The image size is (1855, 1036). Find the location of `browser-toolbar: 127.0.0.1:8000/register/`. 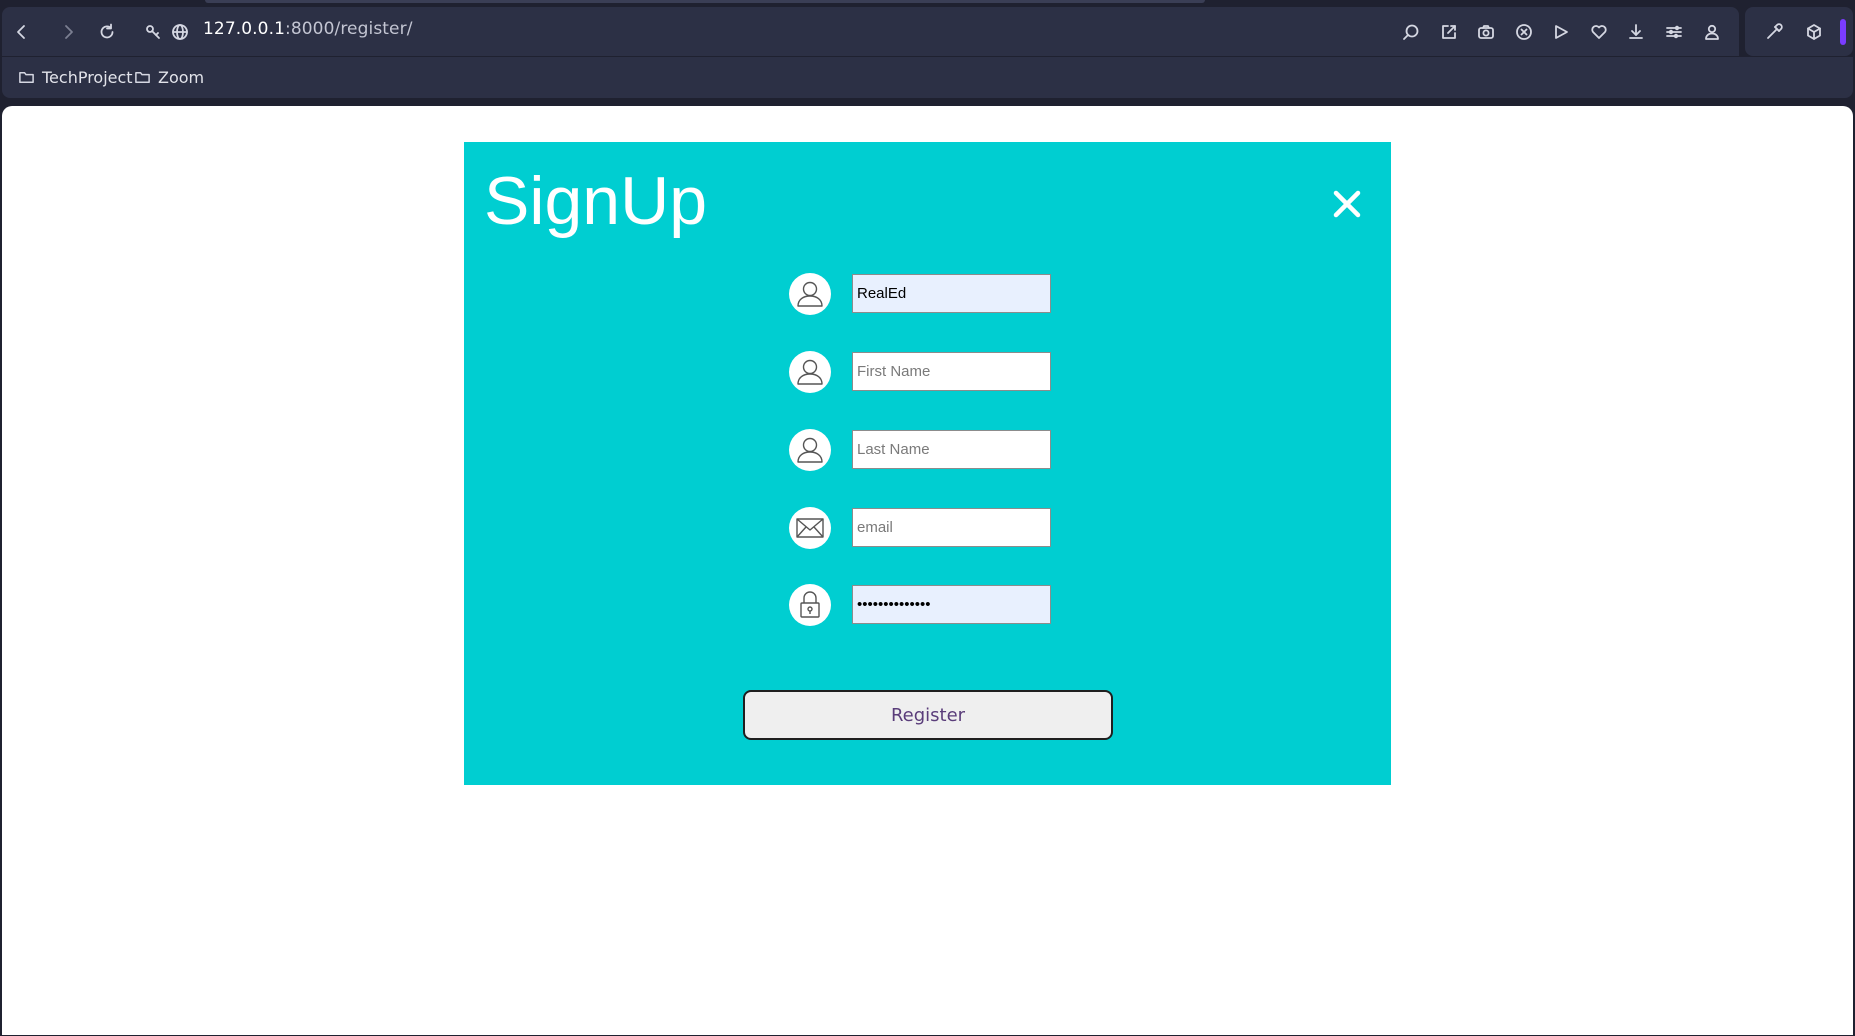

browser-toolbar: 127.0.0.1:8000/register/ is located at coordinates (927, 28).